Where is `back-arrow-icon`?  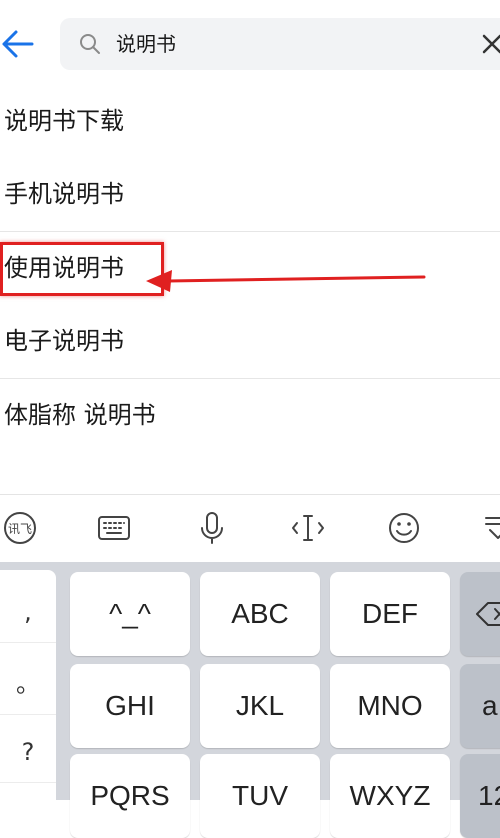
back-arrow-icon is located at coordinates (18, 44).